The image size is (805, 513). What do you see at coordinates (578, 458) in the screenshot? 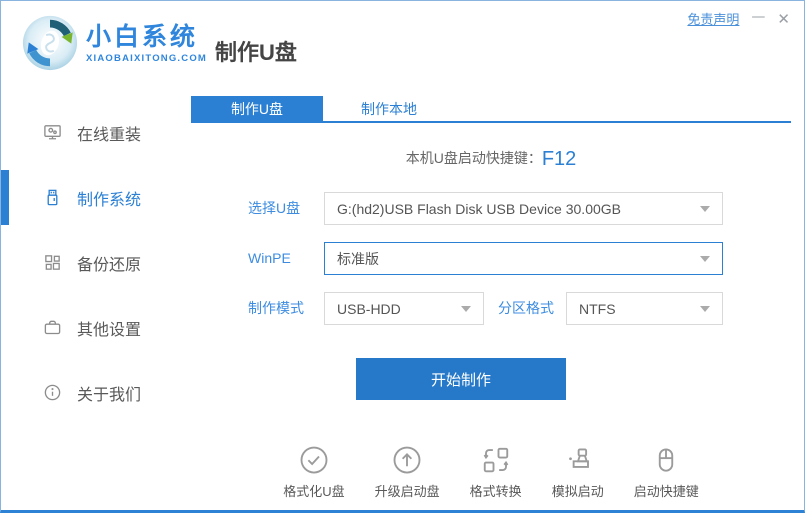
I see `stamp-icon` at bounding box center [578, 458].